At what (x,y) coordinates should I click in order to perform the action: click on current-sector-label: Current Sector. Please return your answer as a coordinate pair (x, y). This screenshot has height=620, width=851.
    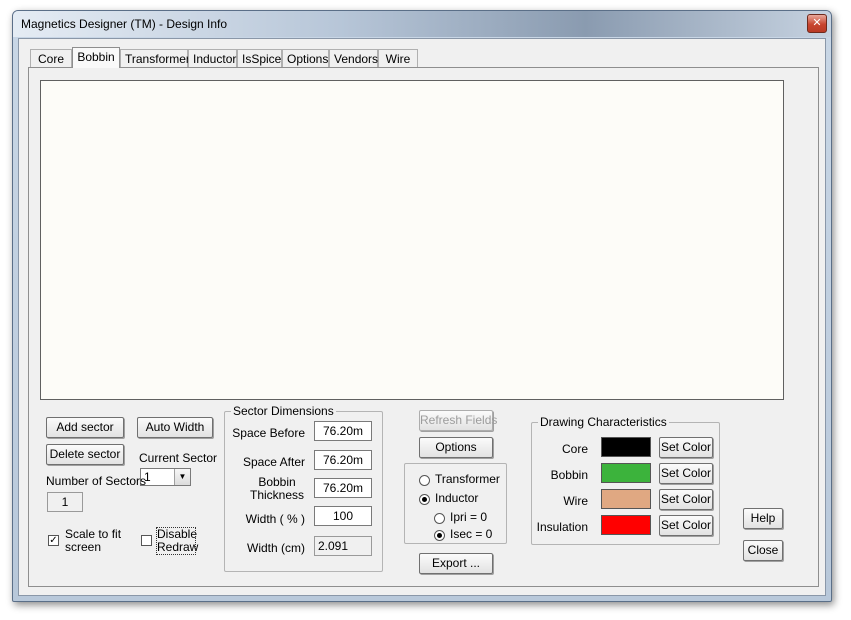
    Looking at the image, I should click on (178, 458).